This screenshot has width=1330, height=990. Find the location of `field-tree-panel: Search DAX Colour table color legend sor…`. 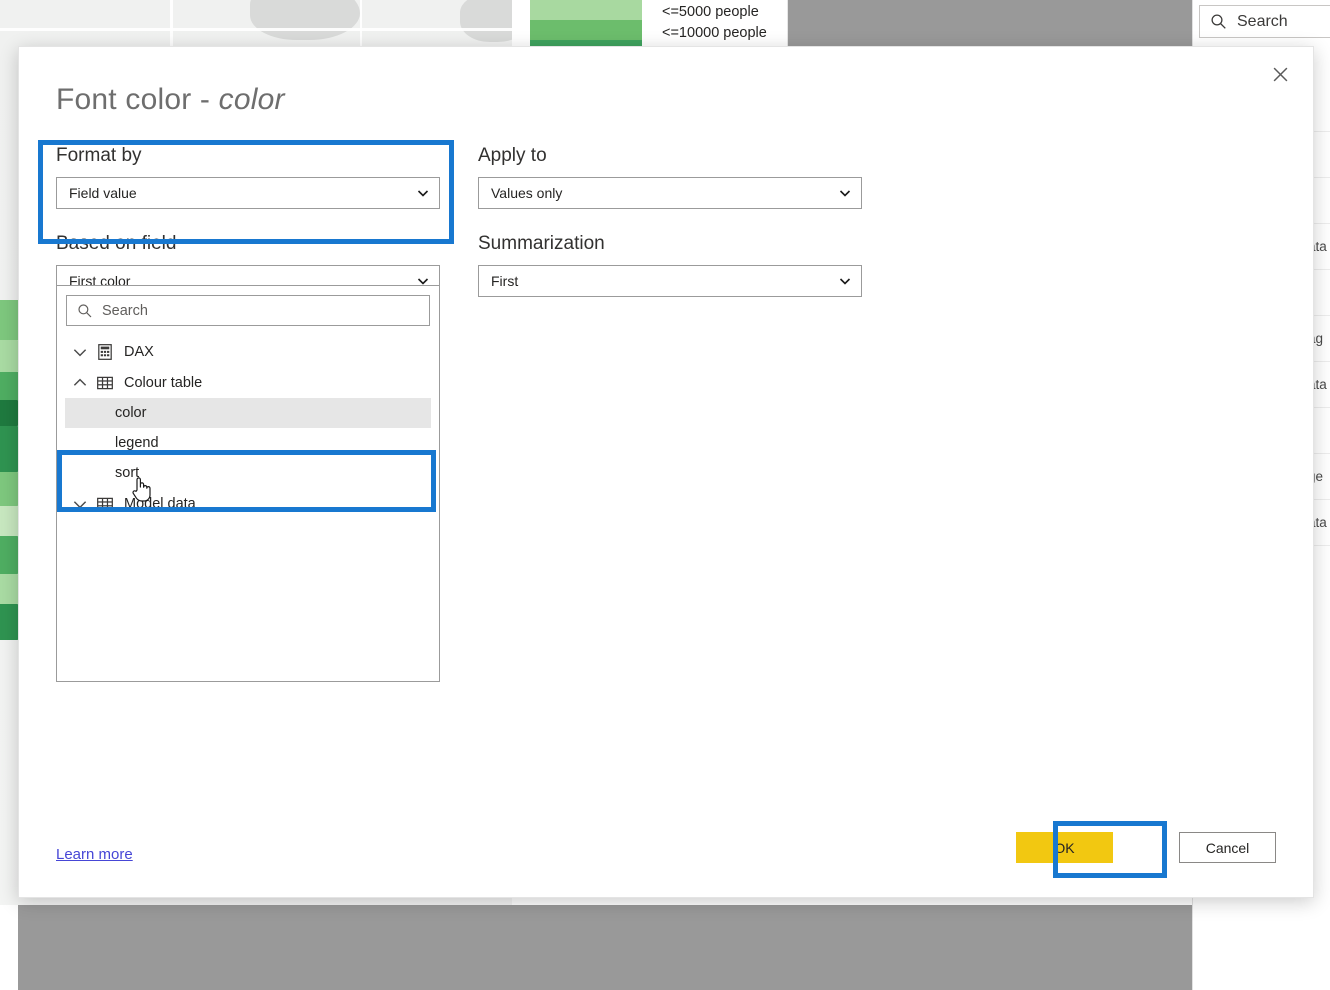

field-tree-panel: Search DAX Colour table color legend sor… is located at coordinates (248, 483).